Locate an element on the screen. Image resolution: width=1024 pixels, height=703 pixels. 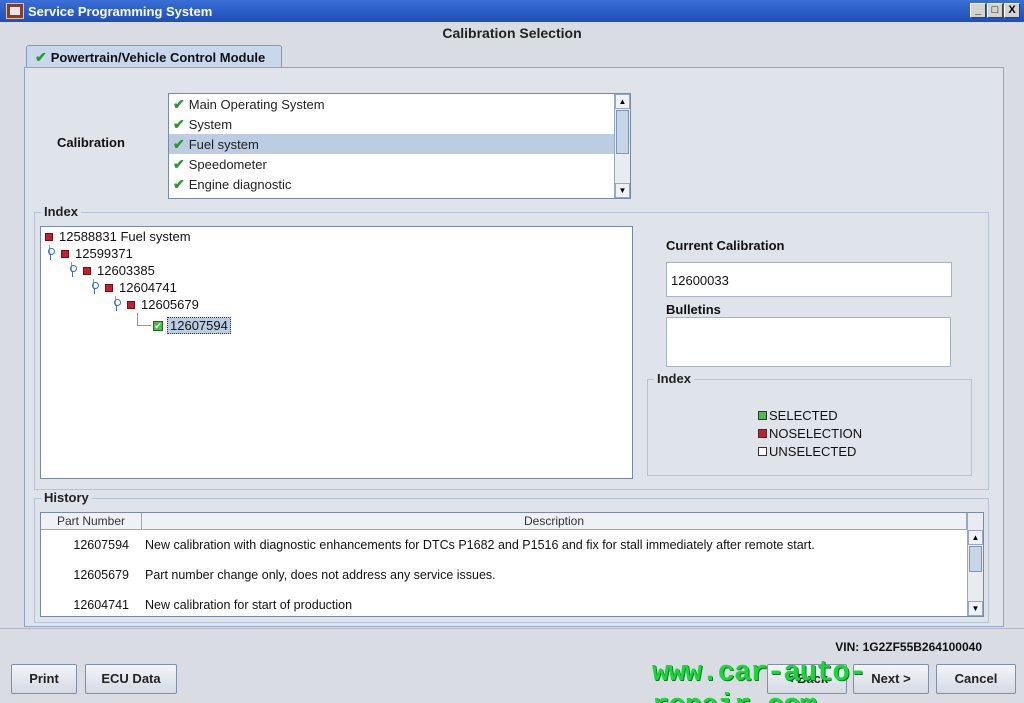
page-heading: Calibration Selection is located at coordinates (512, 33).